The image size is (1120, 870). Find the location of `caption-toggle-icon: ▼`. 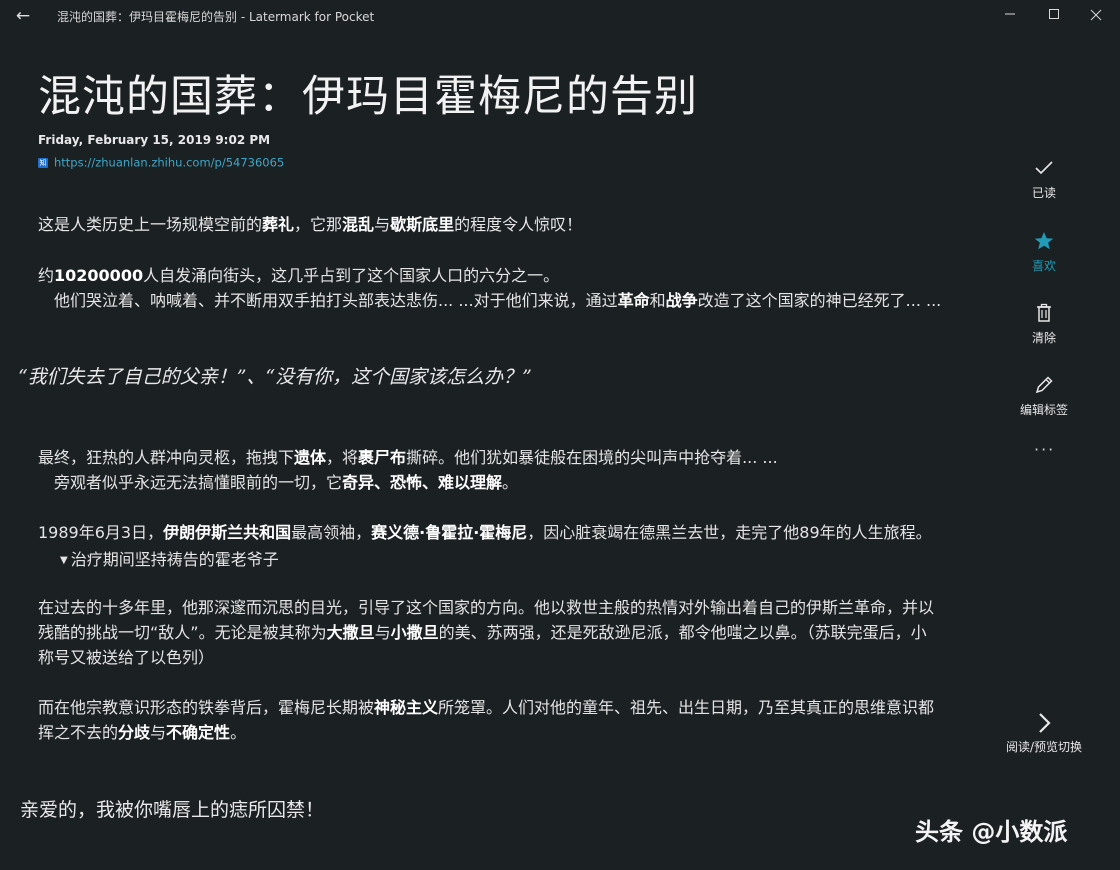

caption-toggle-icon: ▼ is located at coordinates (64, 560).